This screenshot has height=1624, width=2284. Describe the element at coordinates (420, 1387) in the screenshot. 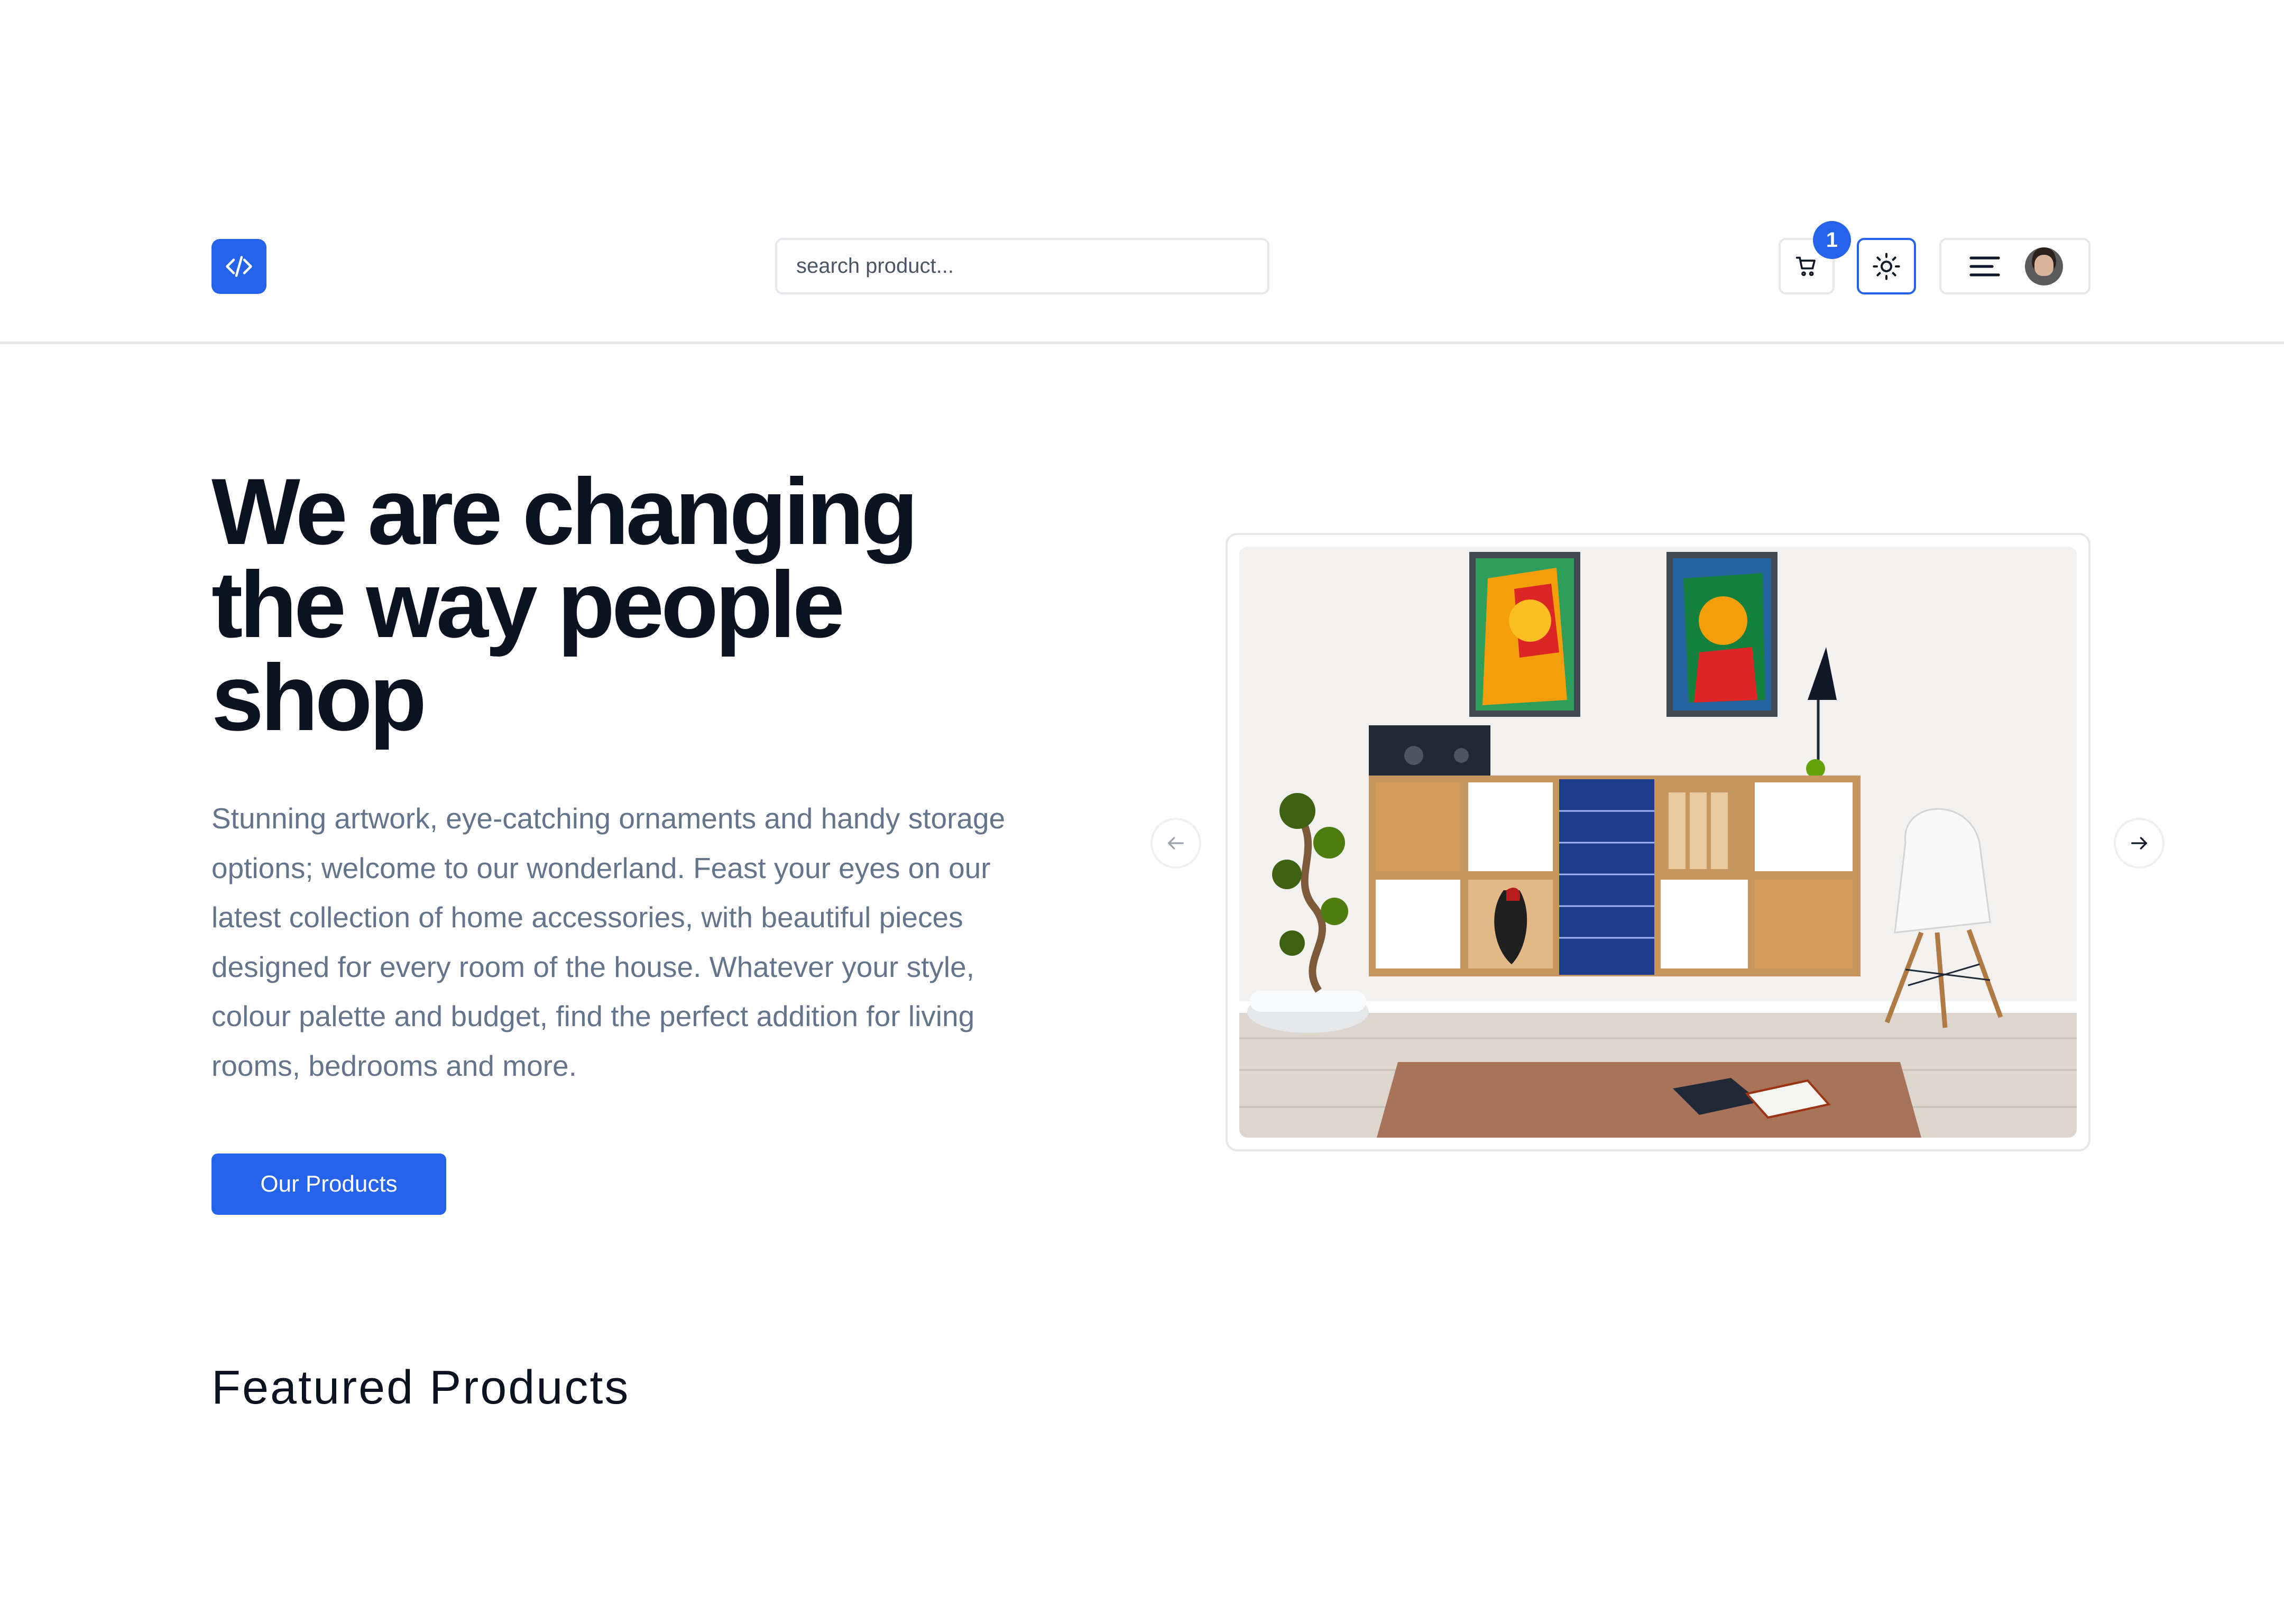

I see `featured-products-heading: Featured Products` at that location.